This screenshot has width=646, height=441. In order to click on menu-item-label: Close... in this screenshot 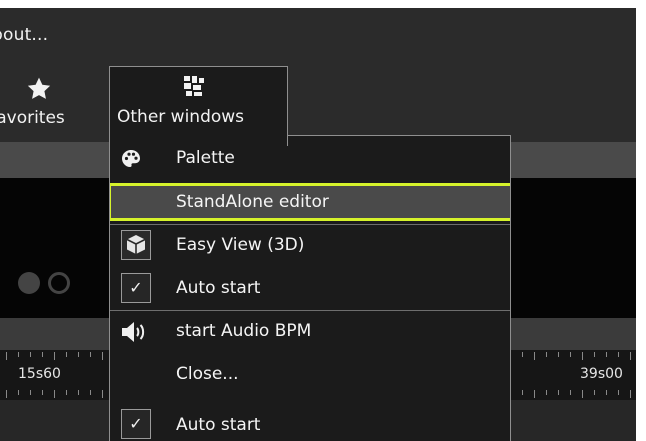, I will do `click(207, 374)`.